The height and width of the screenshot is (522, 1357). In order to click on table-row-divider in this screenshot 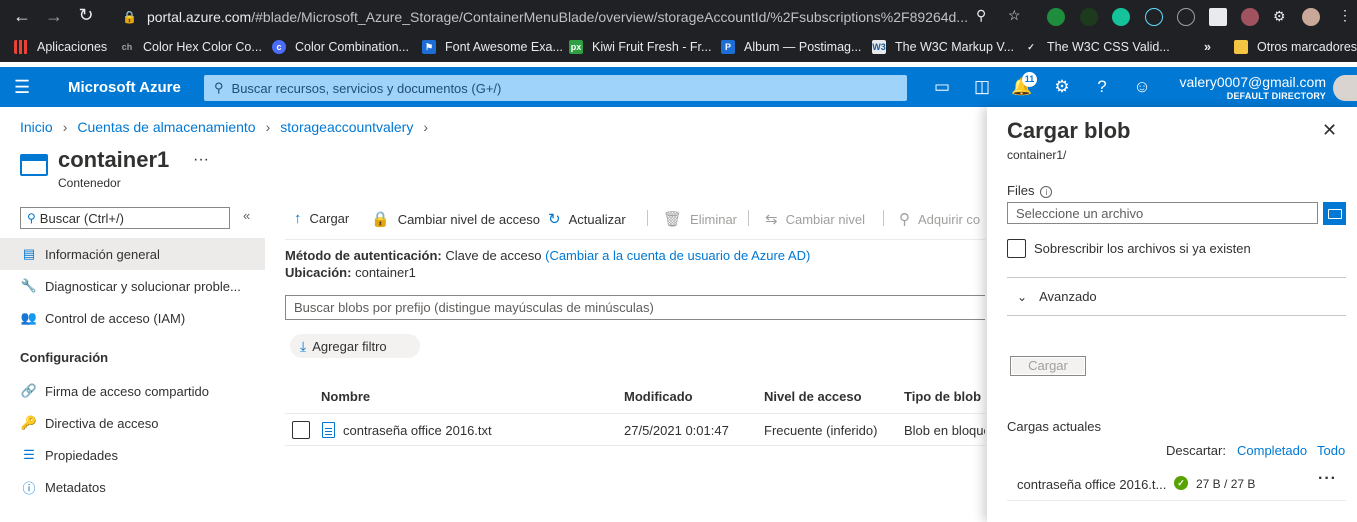, I will do `click(635, 445)`.